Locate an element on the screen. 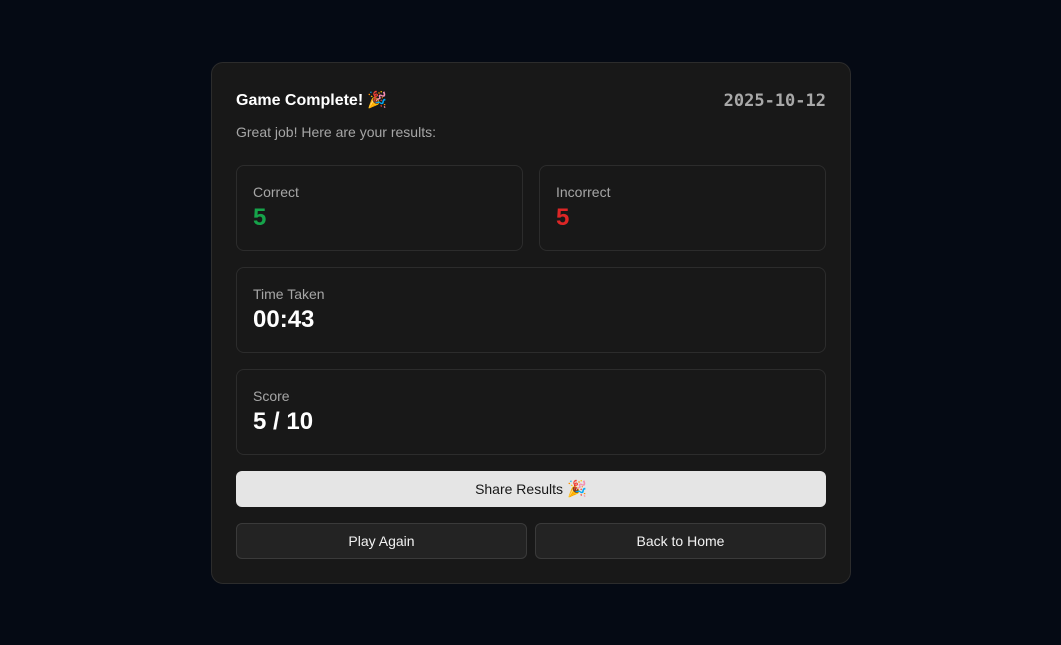 The width and height of the screenshot is (1061, 645). score-value: 5 / 10 is located at coordinates (283, 421).